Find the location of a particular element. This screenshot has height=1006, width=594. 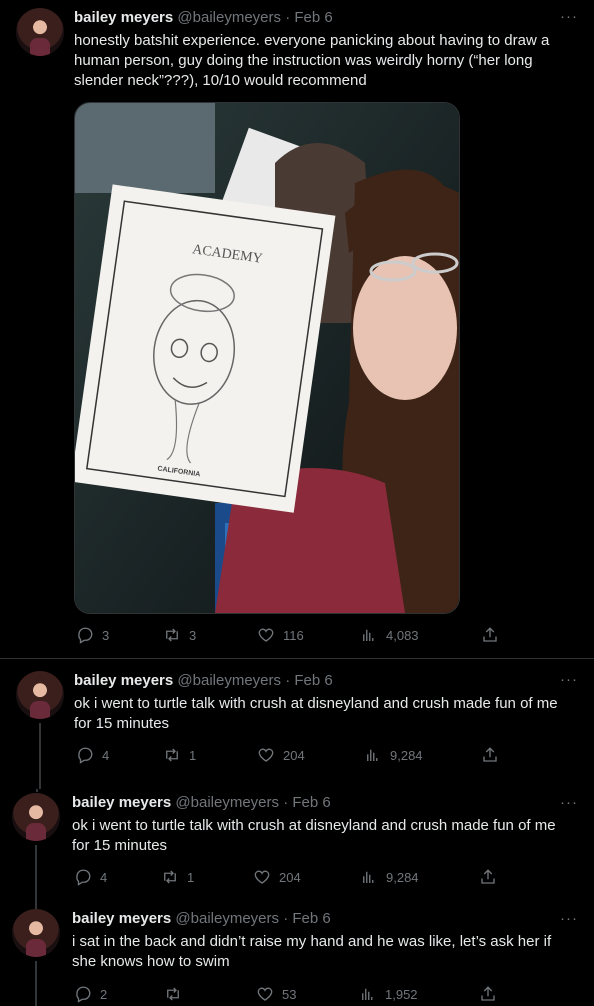

retweet-button: 3 is located at coordinates (179, 635).